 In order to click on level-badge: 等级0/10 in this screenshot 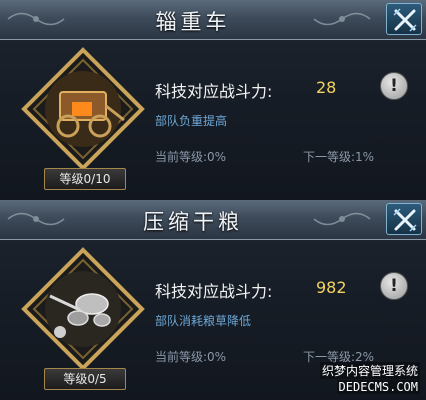, I will do `click(85, 179)`.